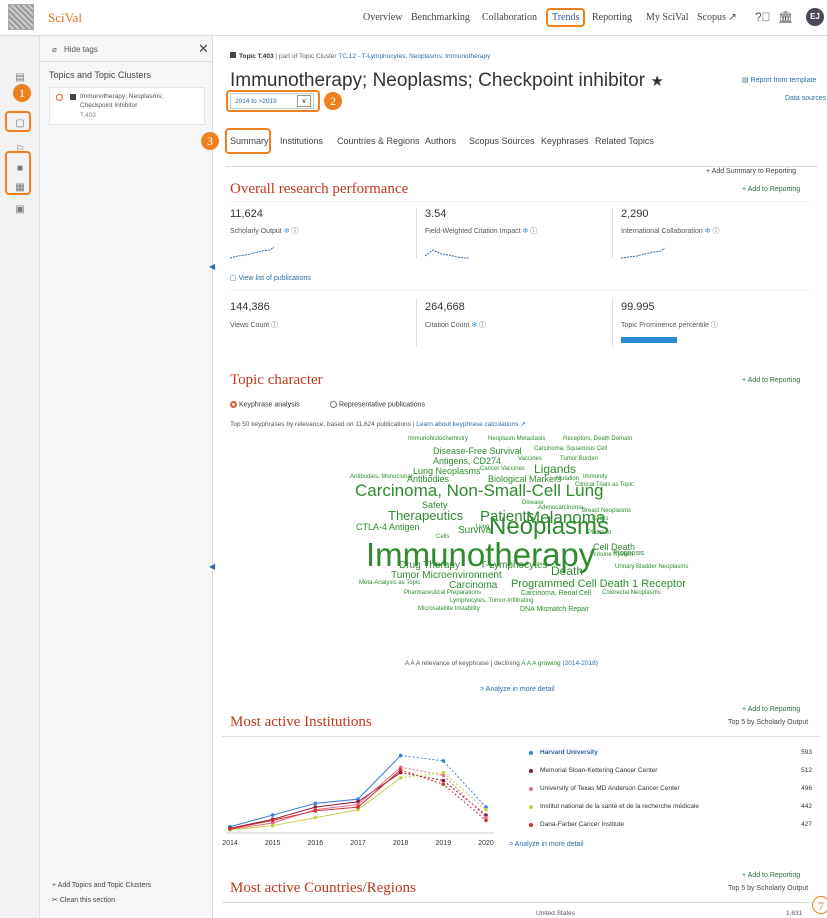 Image resolution: width=827 pixels, height=918 pixels. What do you see at coordinates (631, 593) in the screenshot?
I see `keyphrase-word: Colorectal Neoplasms` at bounding box center [631, 593].